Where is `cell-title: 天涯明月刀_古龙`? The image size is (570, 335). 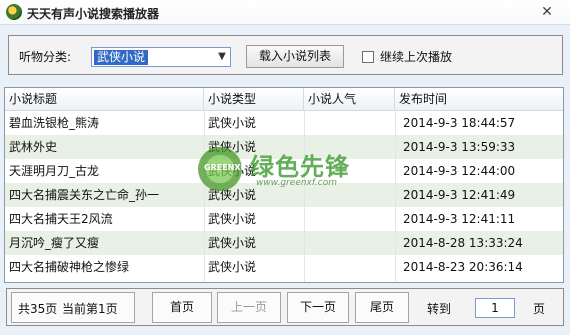 cell-title: 天涯明月刀_古龙 is located at coordinates (54, 171).